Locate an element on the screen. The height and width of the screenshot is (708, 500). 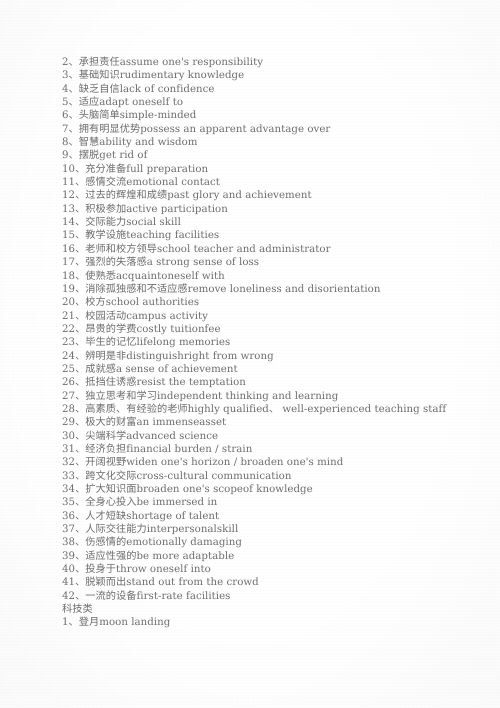
vocabulary-entry: 21、校园活动campus activity is located at coordinates (135, 316).